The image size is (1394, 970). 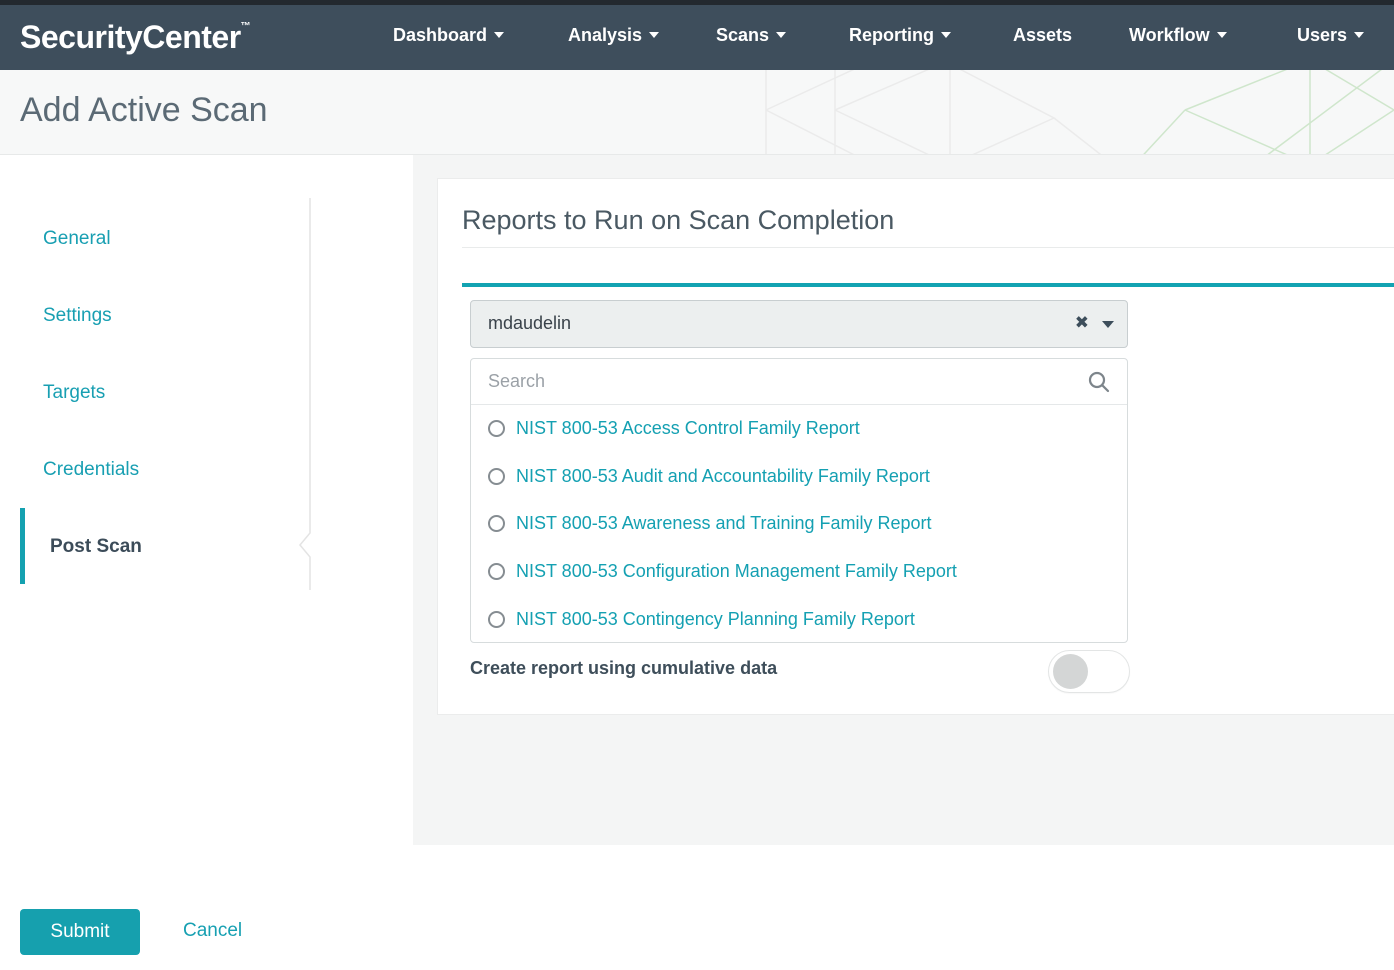 I want to click on active-item-indicator, so click(x=22, y=546).